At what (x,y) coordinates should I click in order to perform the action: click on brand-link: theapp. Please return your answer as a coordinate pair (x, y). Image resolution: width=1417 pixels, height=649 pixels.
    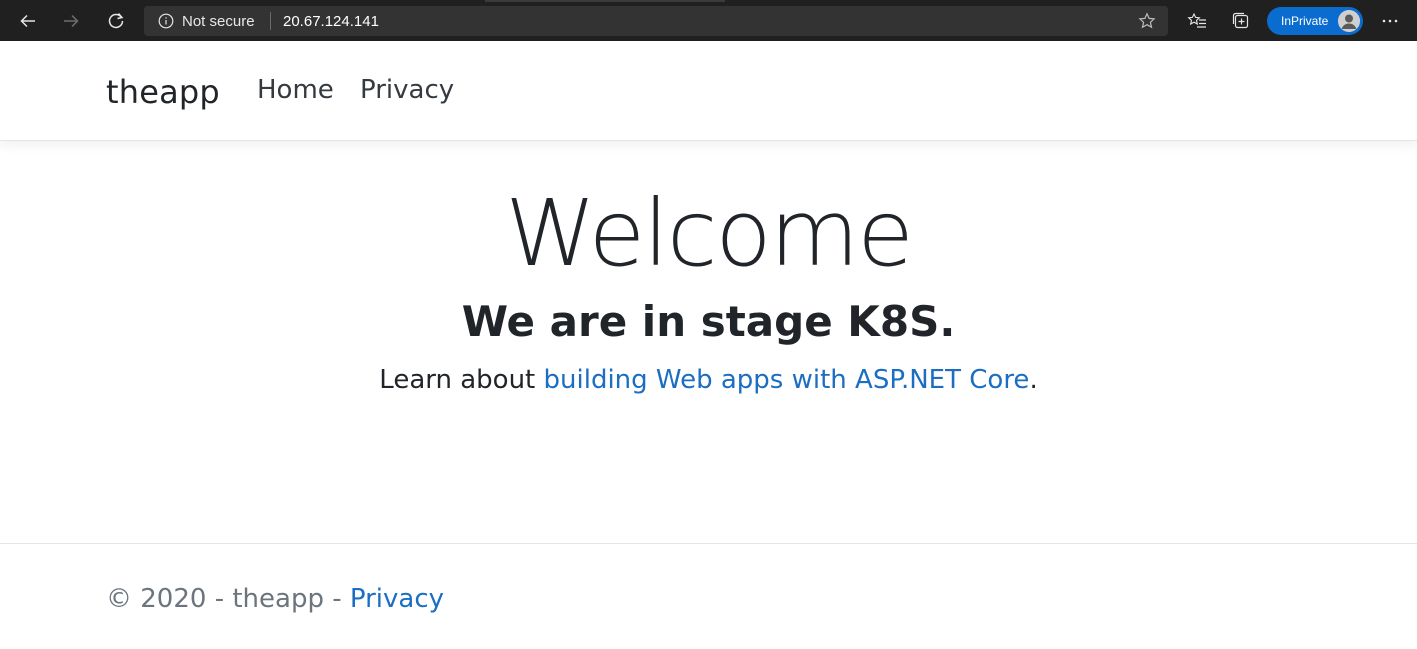
    Looking at the image, I should click on (163, 92).